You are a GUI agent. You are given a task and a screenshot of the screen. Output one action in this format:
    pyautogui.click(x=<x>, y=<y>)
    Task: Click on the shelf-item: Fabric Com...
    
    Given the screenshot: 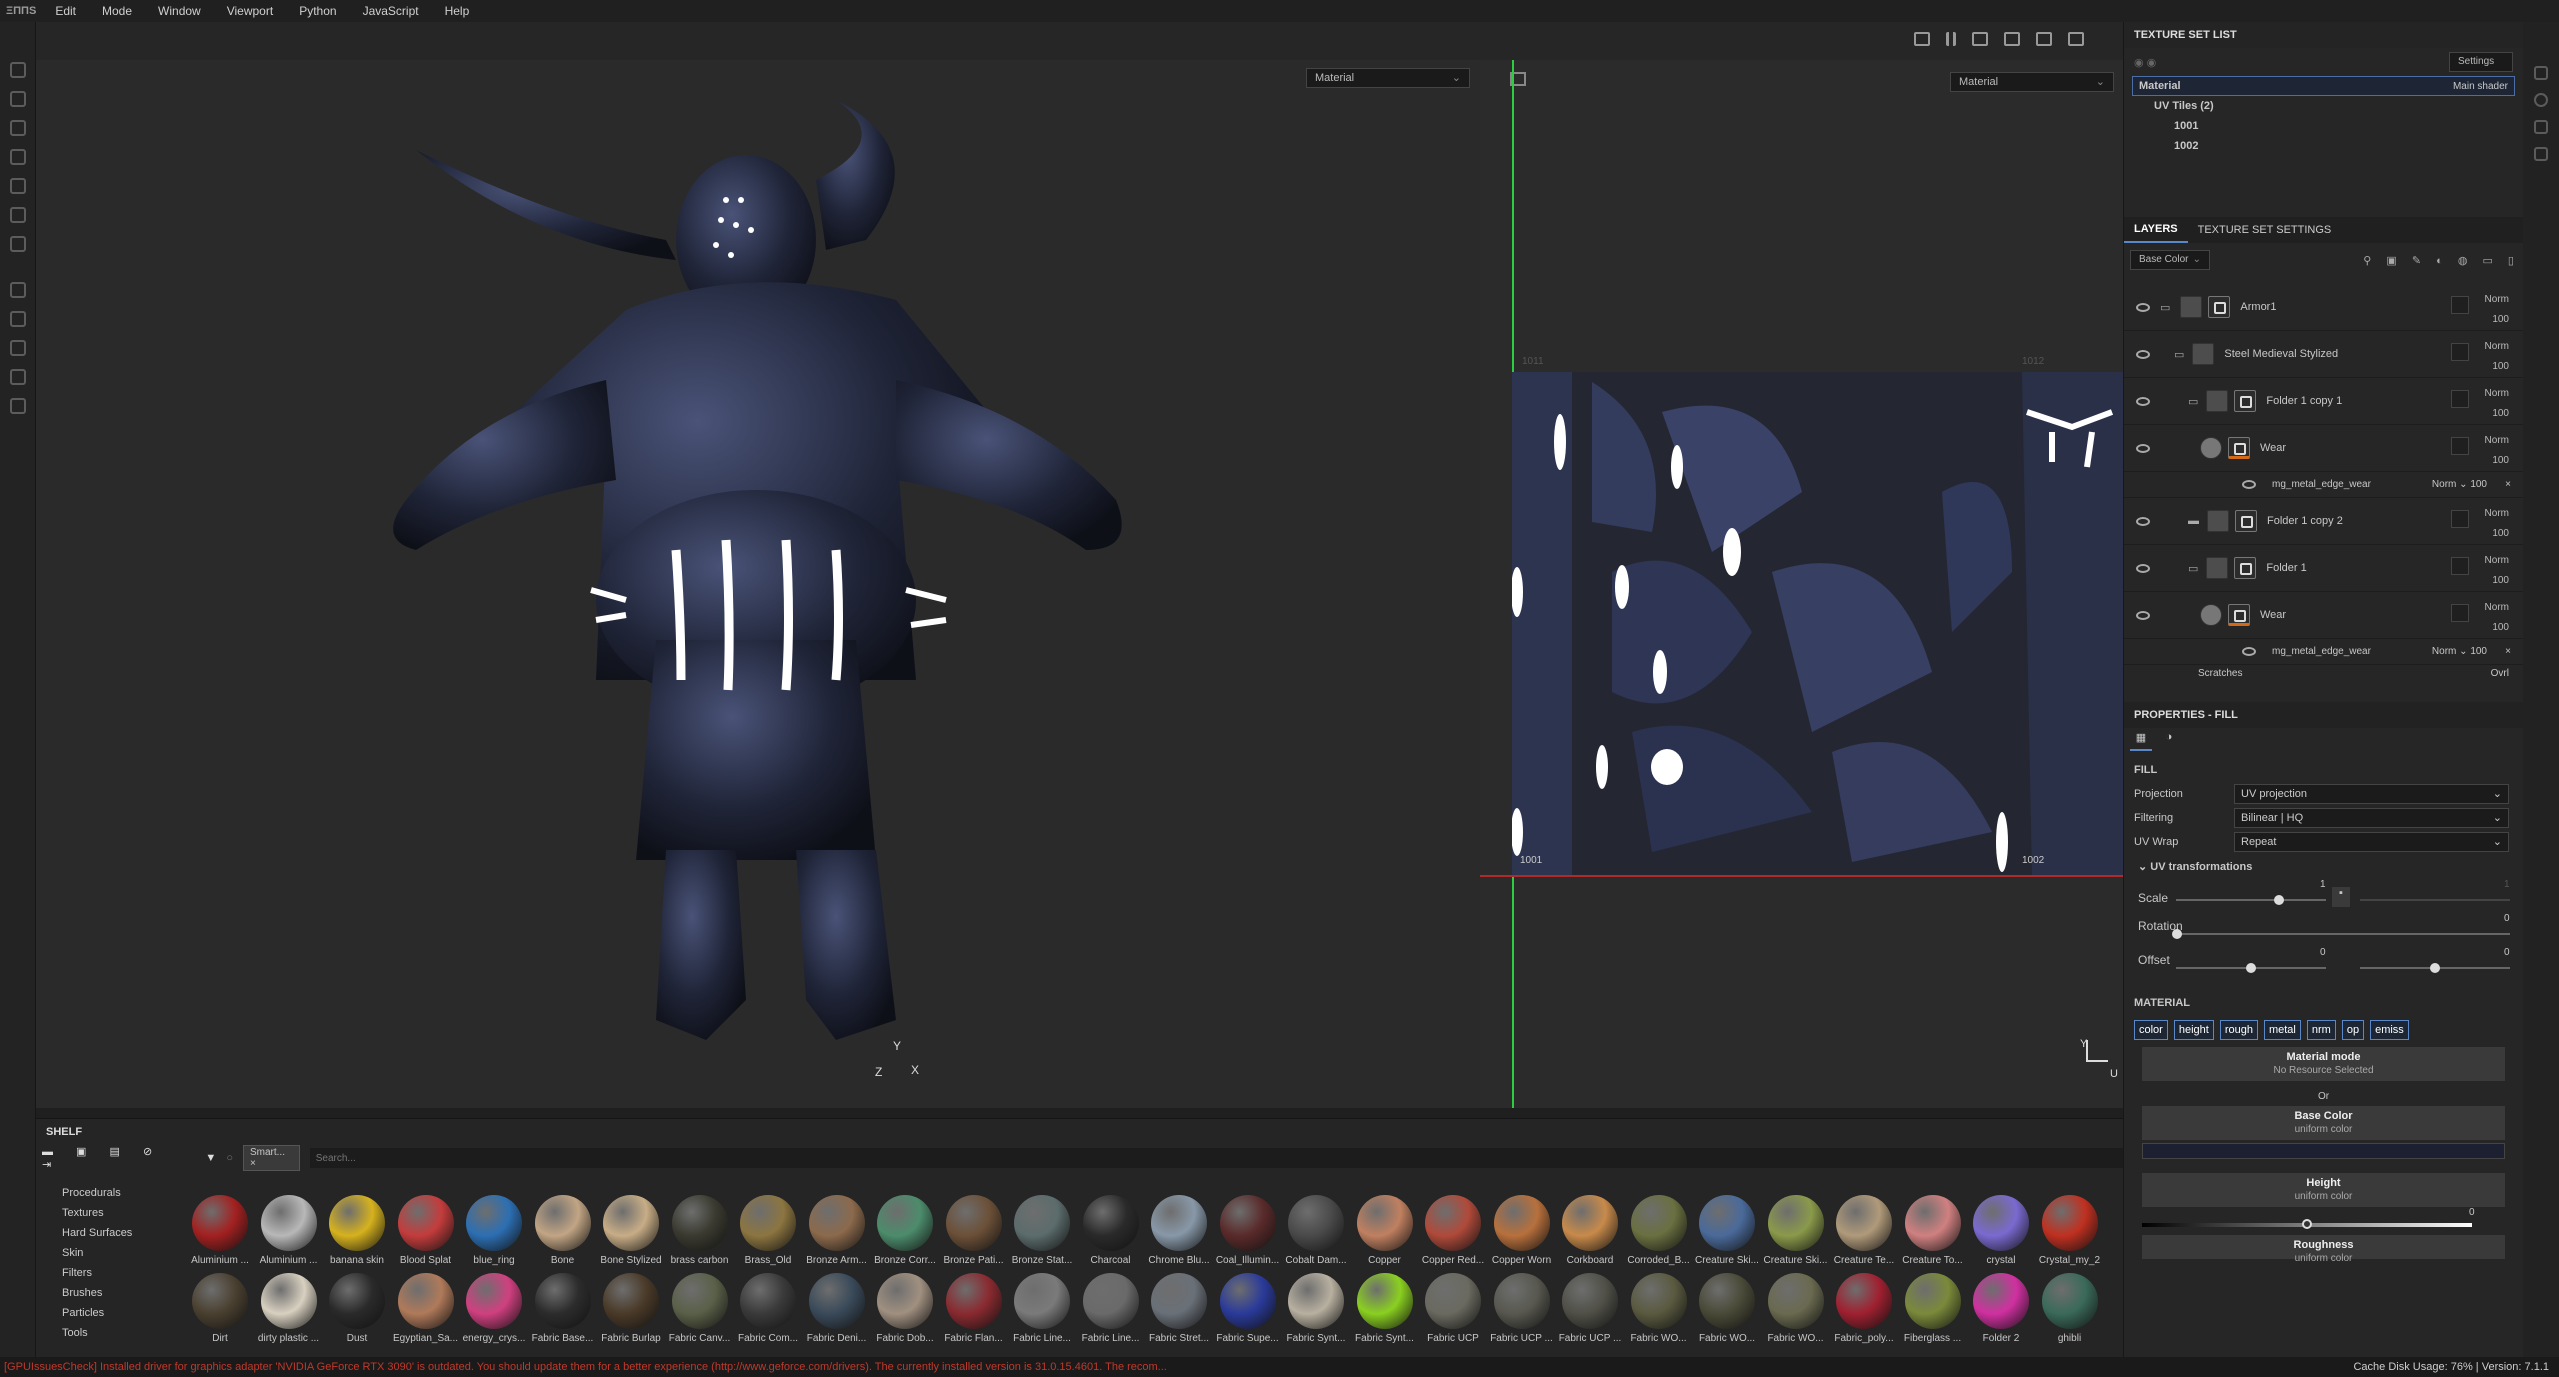 What is the action you would take?
    pyautogui.click(x=768, y=1310)
    